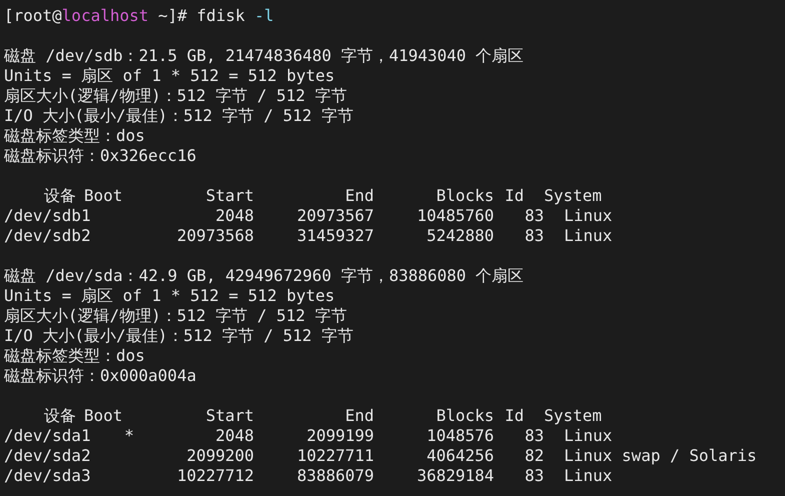 This screenshot has width=785, height=496. I want to click on table-cell-text: 20973567, so click(335, 216).